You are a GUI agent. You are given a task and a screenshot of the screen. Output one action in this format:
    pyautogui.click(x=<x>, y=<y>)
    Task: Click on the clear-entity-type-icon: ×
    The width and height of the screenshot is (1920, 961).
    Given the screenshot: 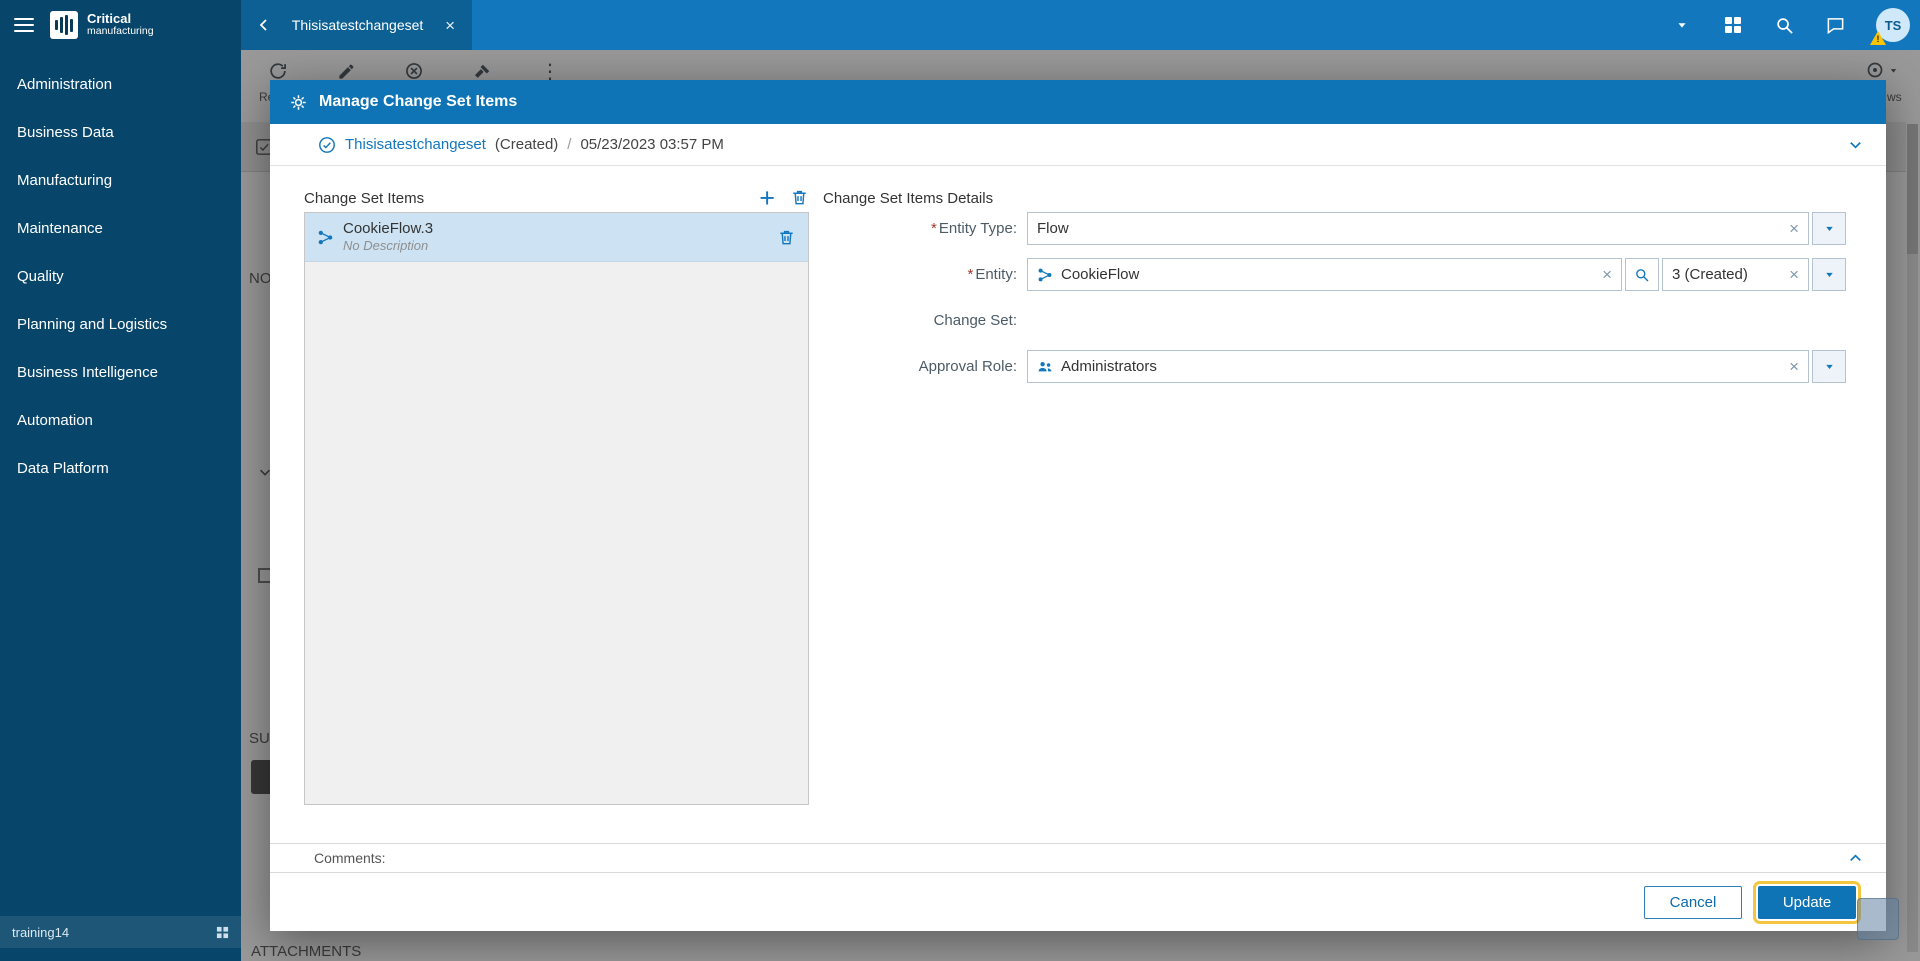 What is the action you would take?
    pyautogui.click(x=1794, y=228)
    